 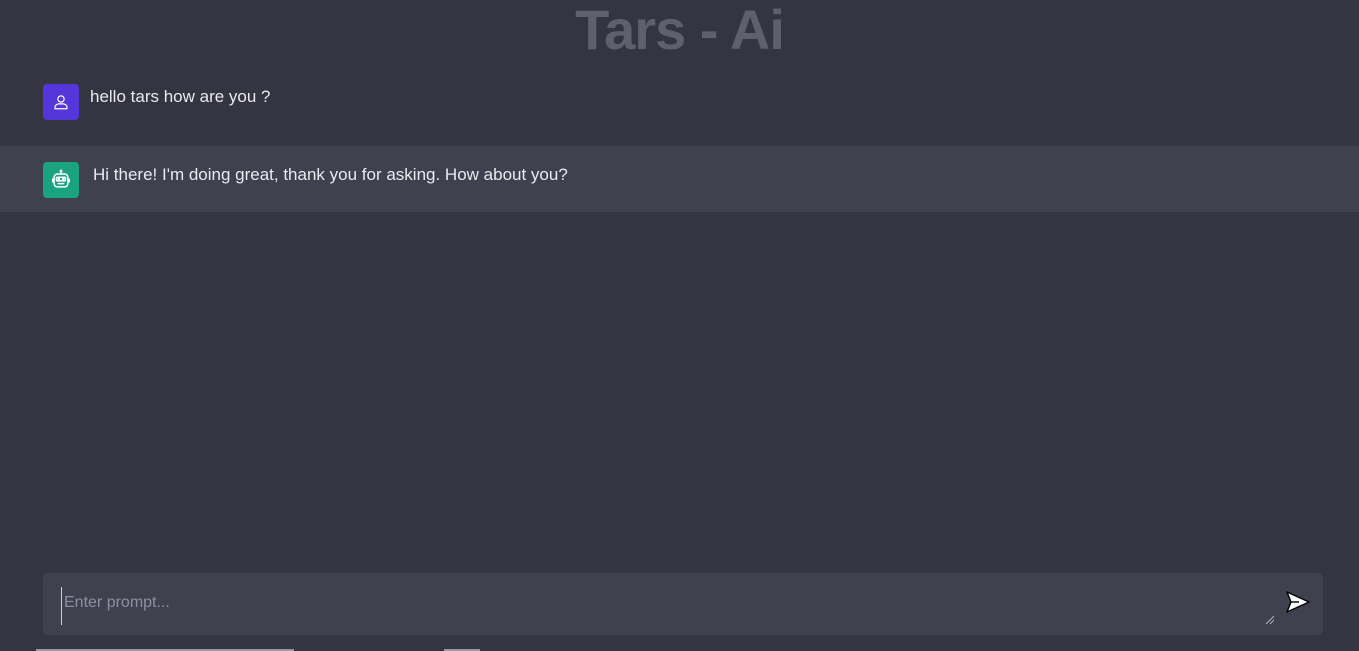 What do you see at coordinates (679, 110) in the screenshot?
I see `chat-message-user: hello tars how are you ?` at bounding box center [679, 110].